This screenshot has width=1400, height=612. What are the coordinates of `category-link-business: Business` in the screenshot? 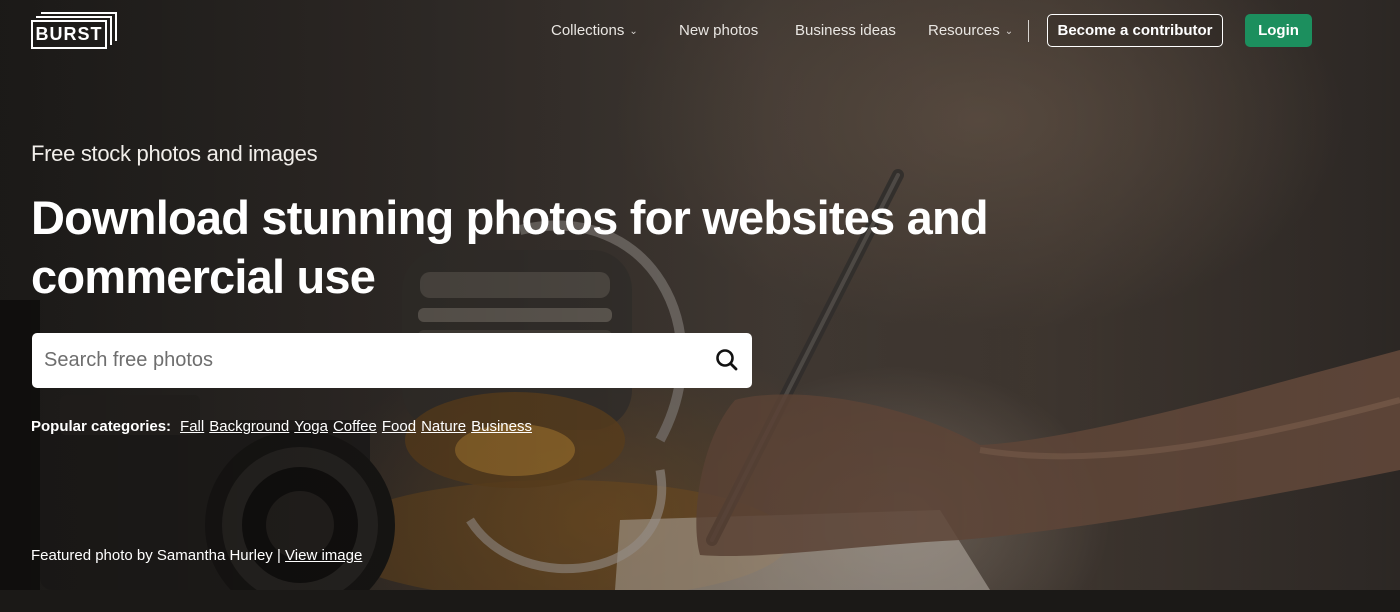 It's located at (501, 426).